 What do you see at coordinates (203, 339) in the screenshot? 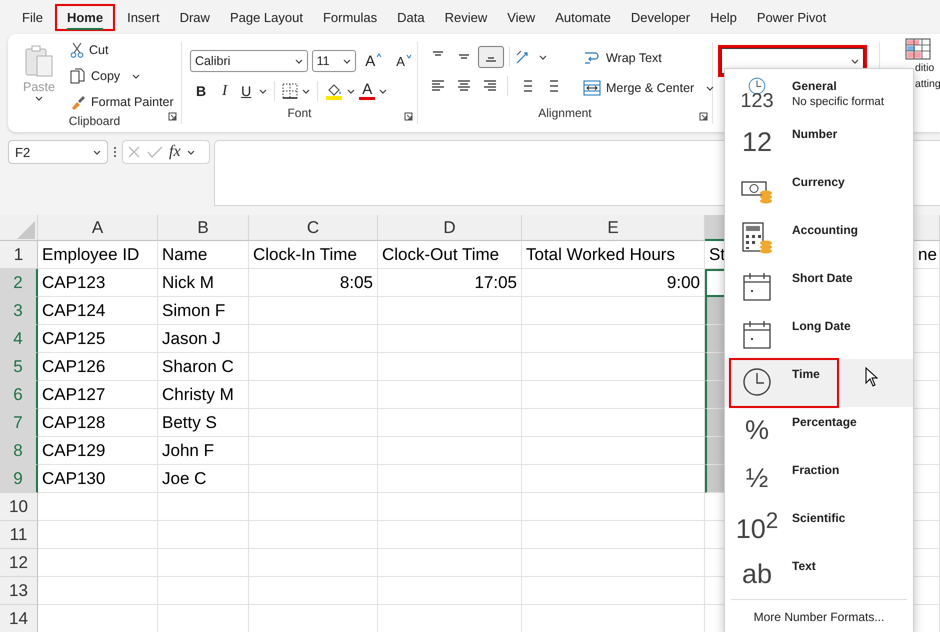
I see `table-cell: Jason J` at bounding box center [203, 339].